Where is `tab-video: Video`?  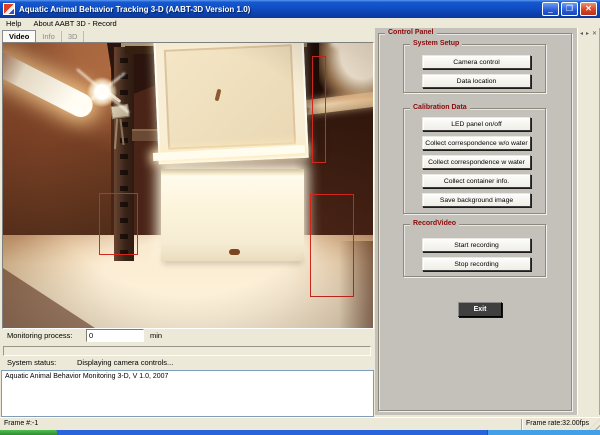 tab-video: Video is located at coordinates (19, 36).